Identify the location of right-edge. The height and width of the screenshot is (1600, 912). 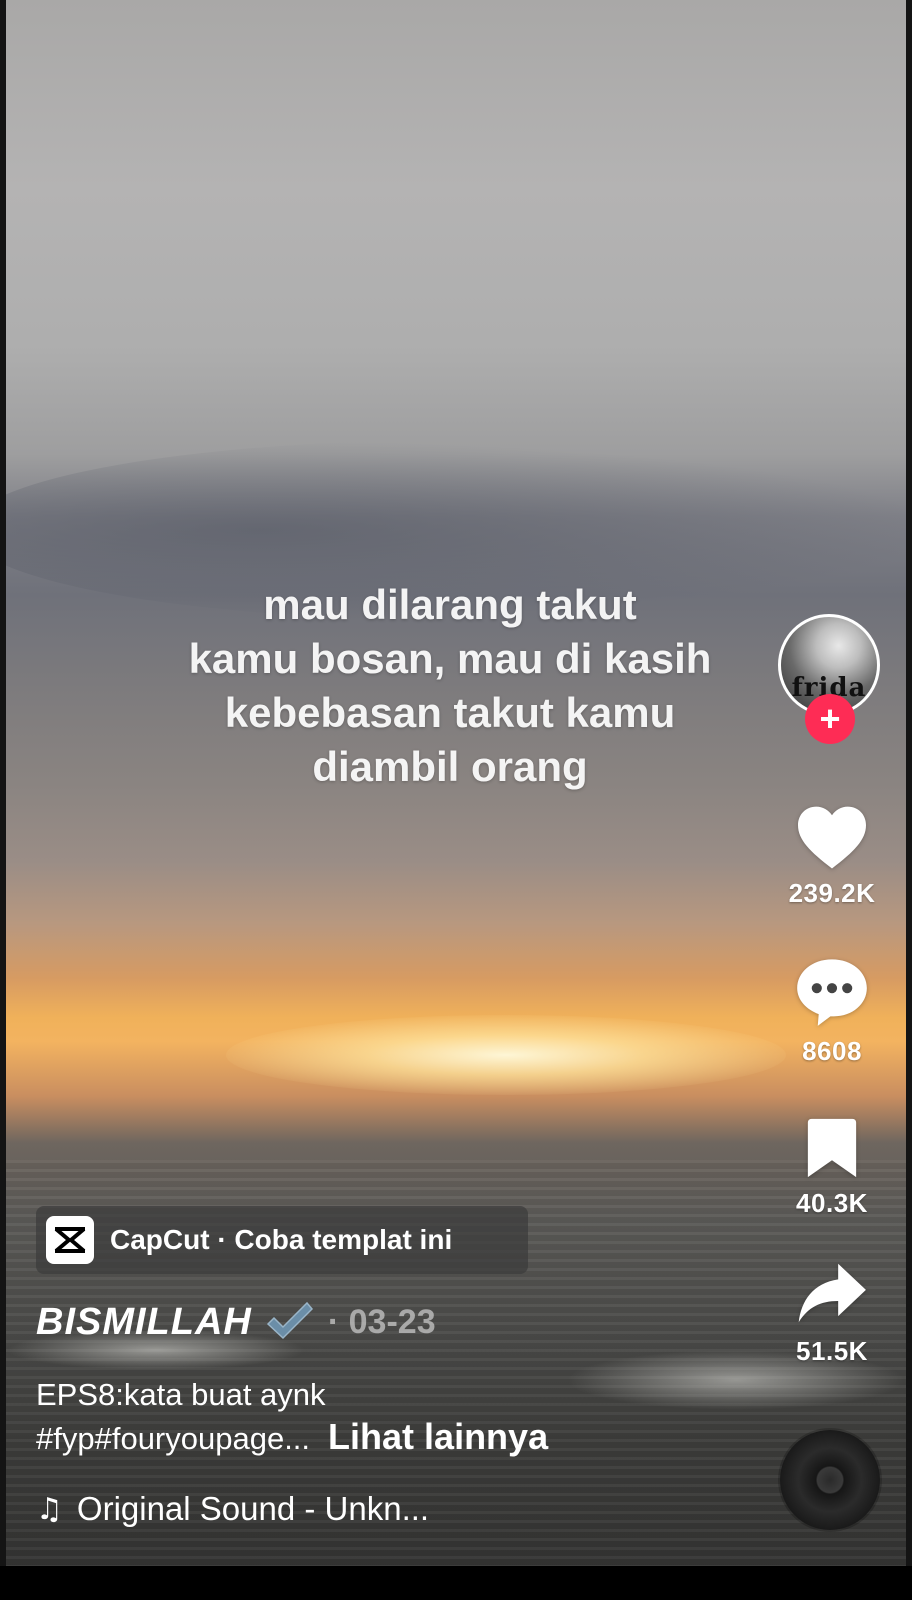
(909, 783).